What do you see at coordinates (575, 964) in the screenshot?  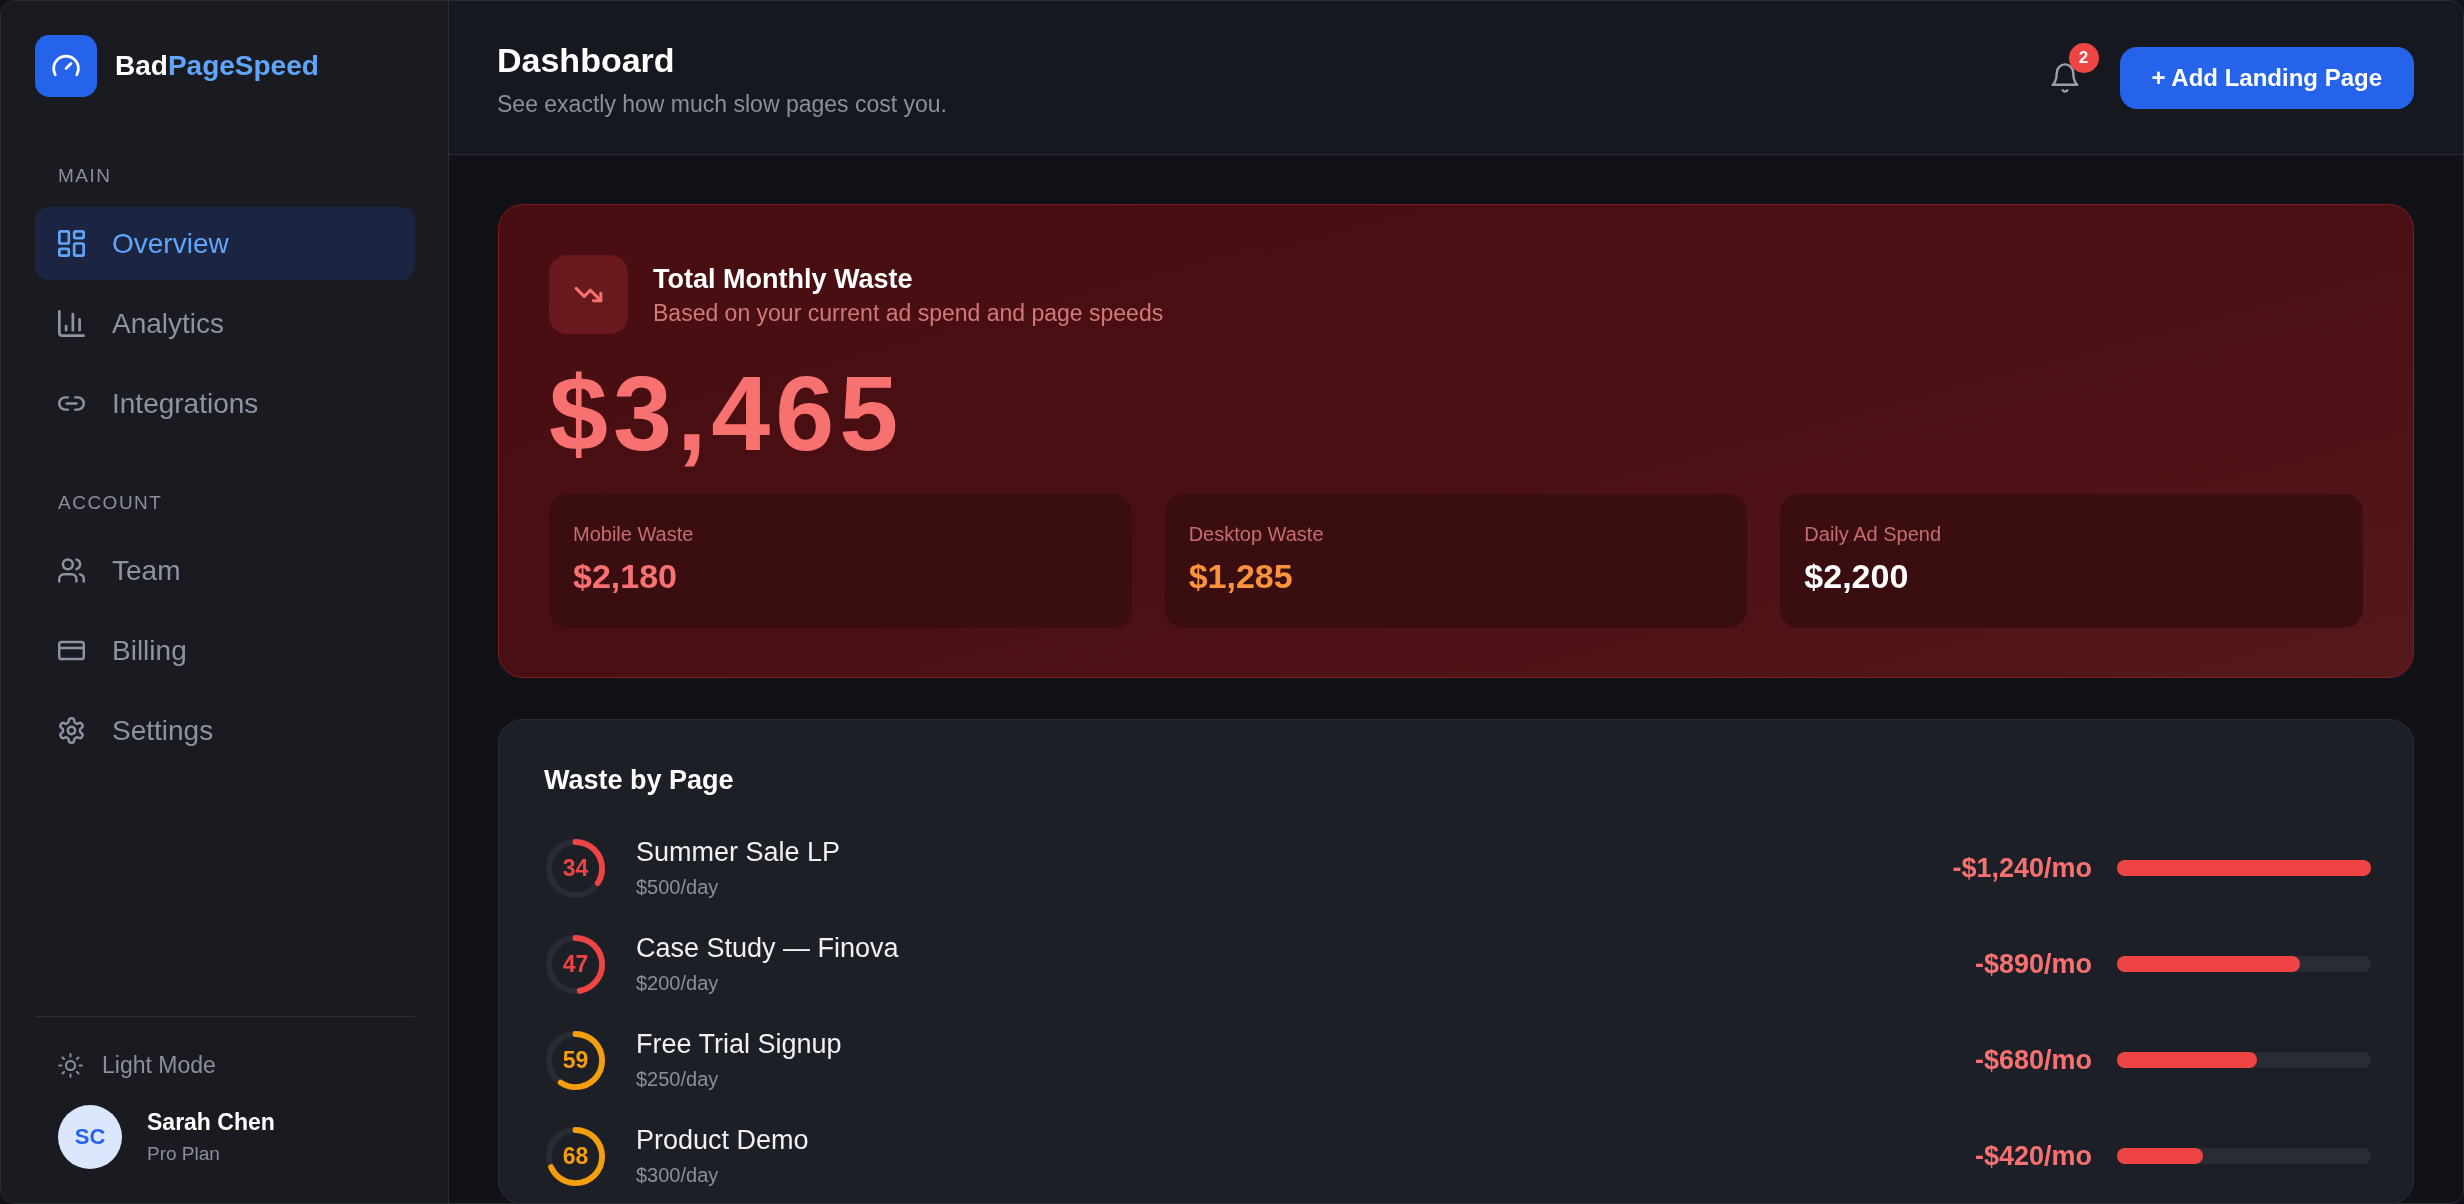 I see `score-value: 47` at bounding box center [575, 964].